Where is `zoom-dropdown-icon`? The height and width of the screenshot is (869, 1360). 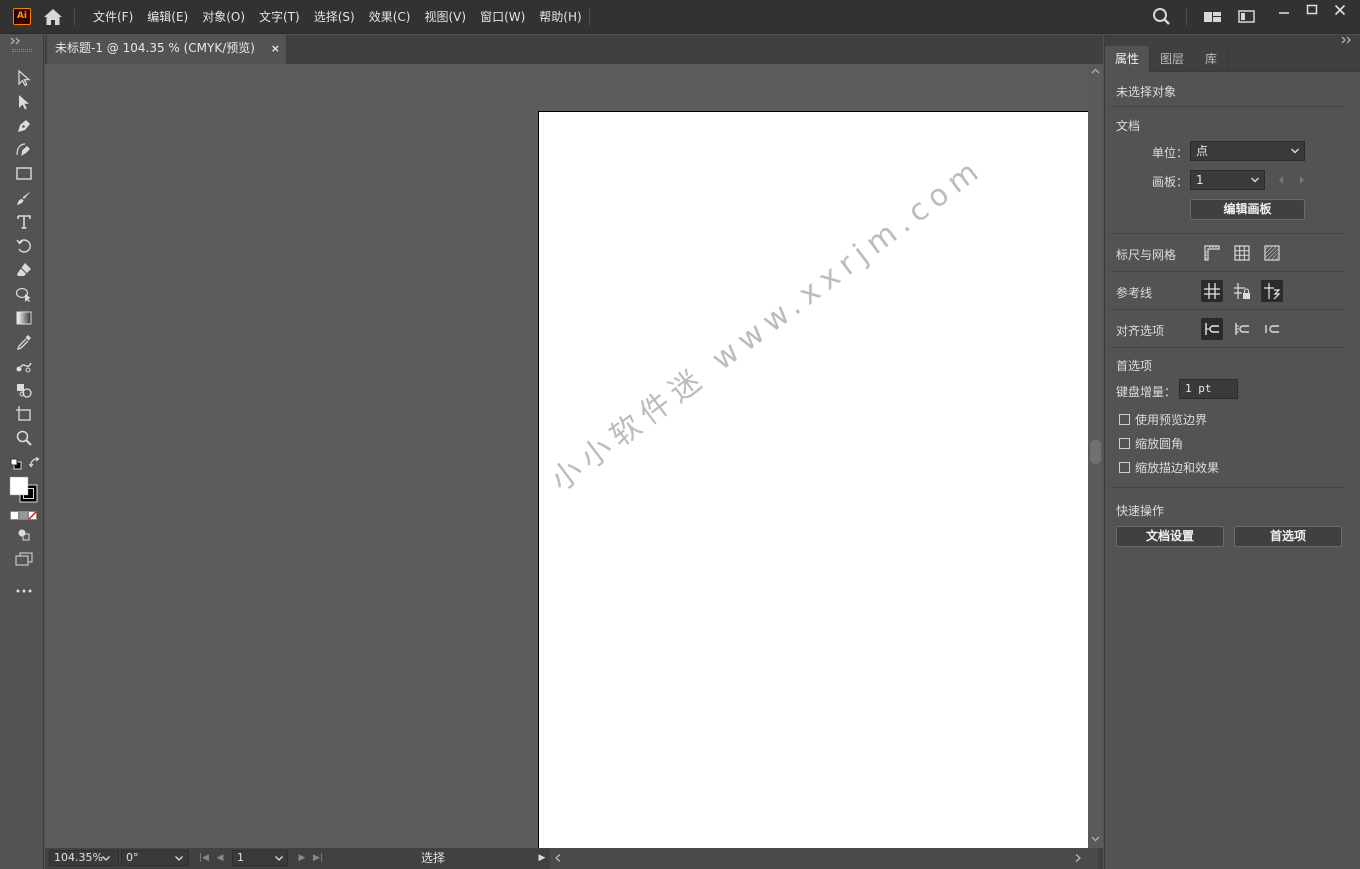 zoom-dropdown-icon is located at coordinates (107, 858).